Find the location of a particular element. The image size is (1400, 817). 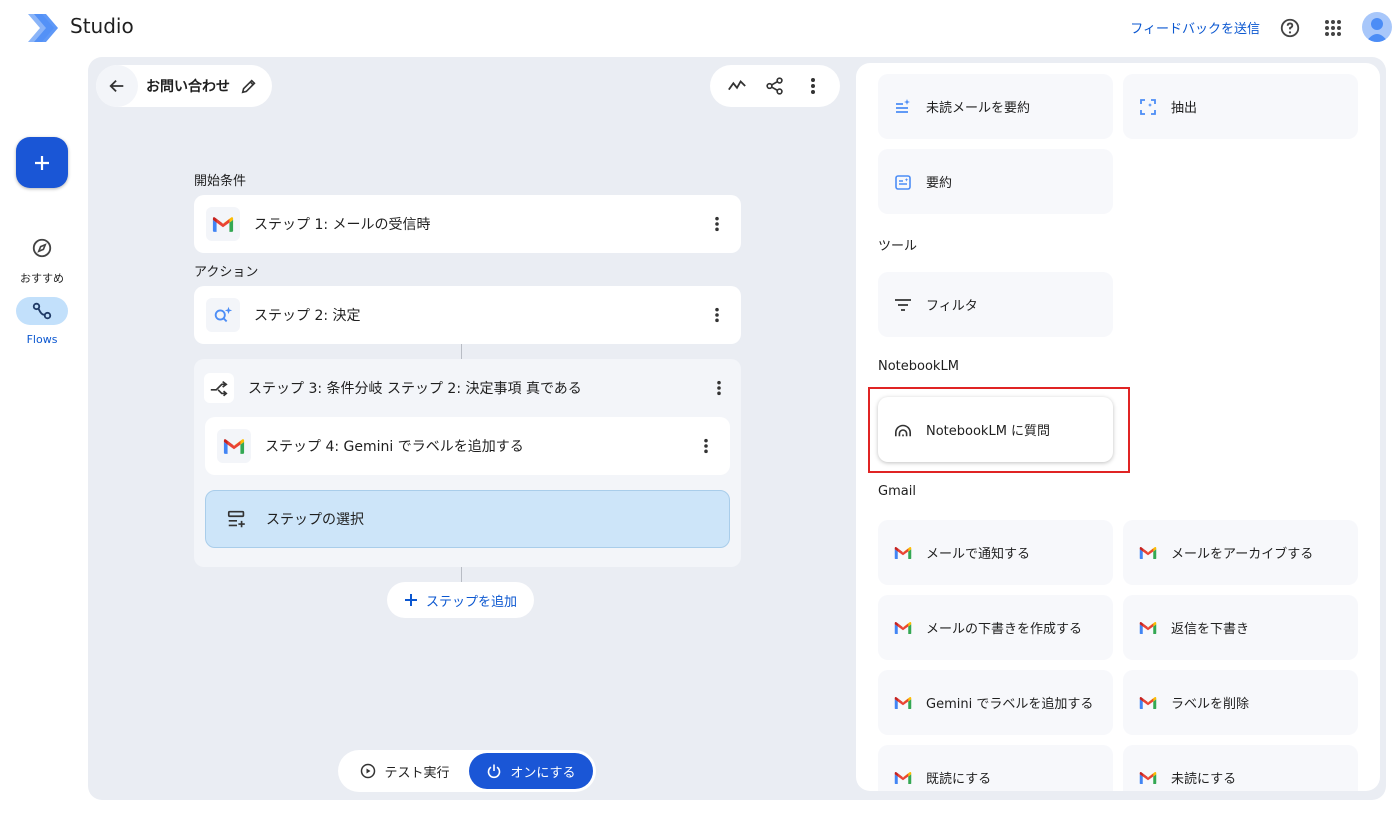

navigation-rail: おすすめ Flows is located at coordinates (42, 436).